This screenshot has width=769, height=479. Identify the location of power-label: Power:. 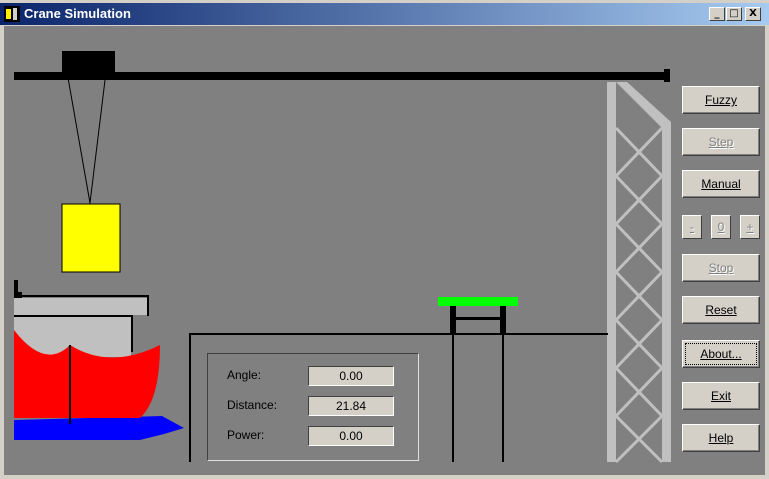
(246, 435).